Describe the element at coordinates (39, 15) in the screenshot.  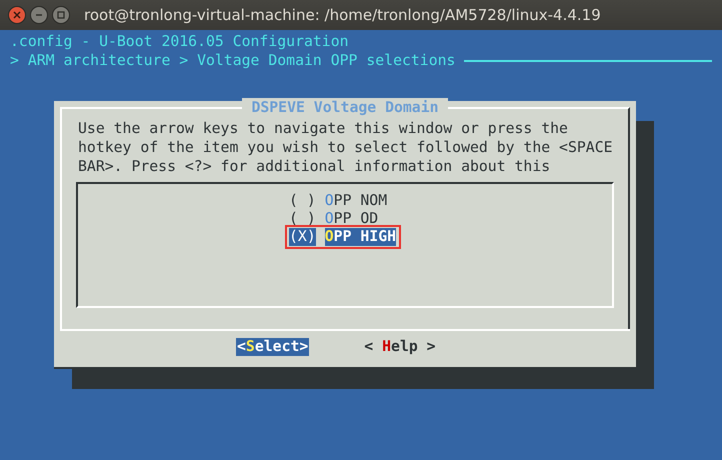
I see `minimize-icon` at that location.